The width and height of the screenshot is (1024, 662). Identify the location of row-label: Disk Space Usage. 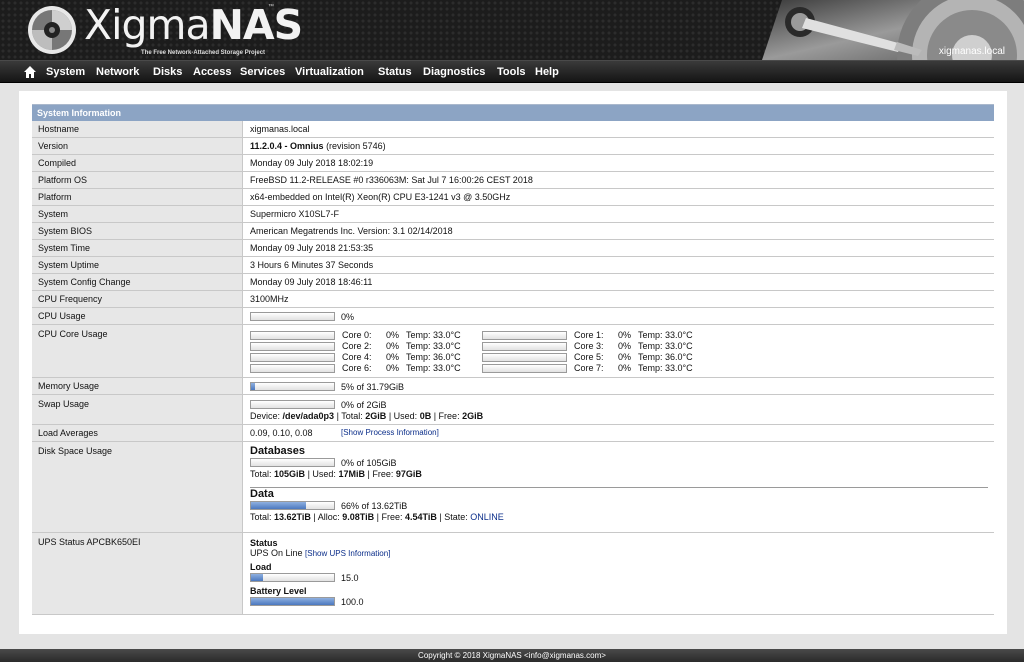
(137, 487).